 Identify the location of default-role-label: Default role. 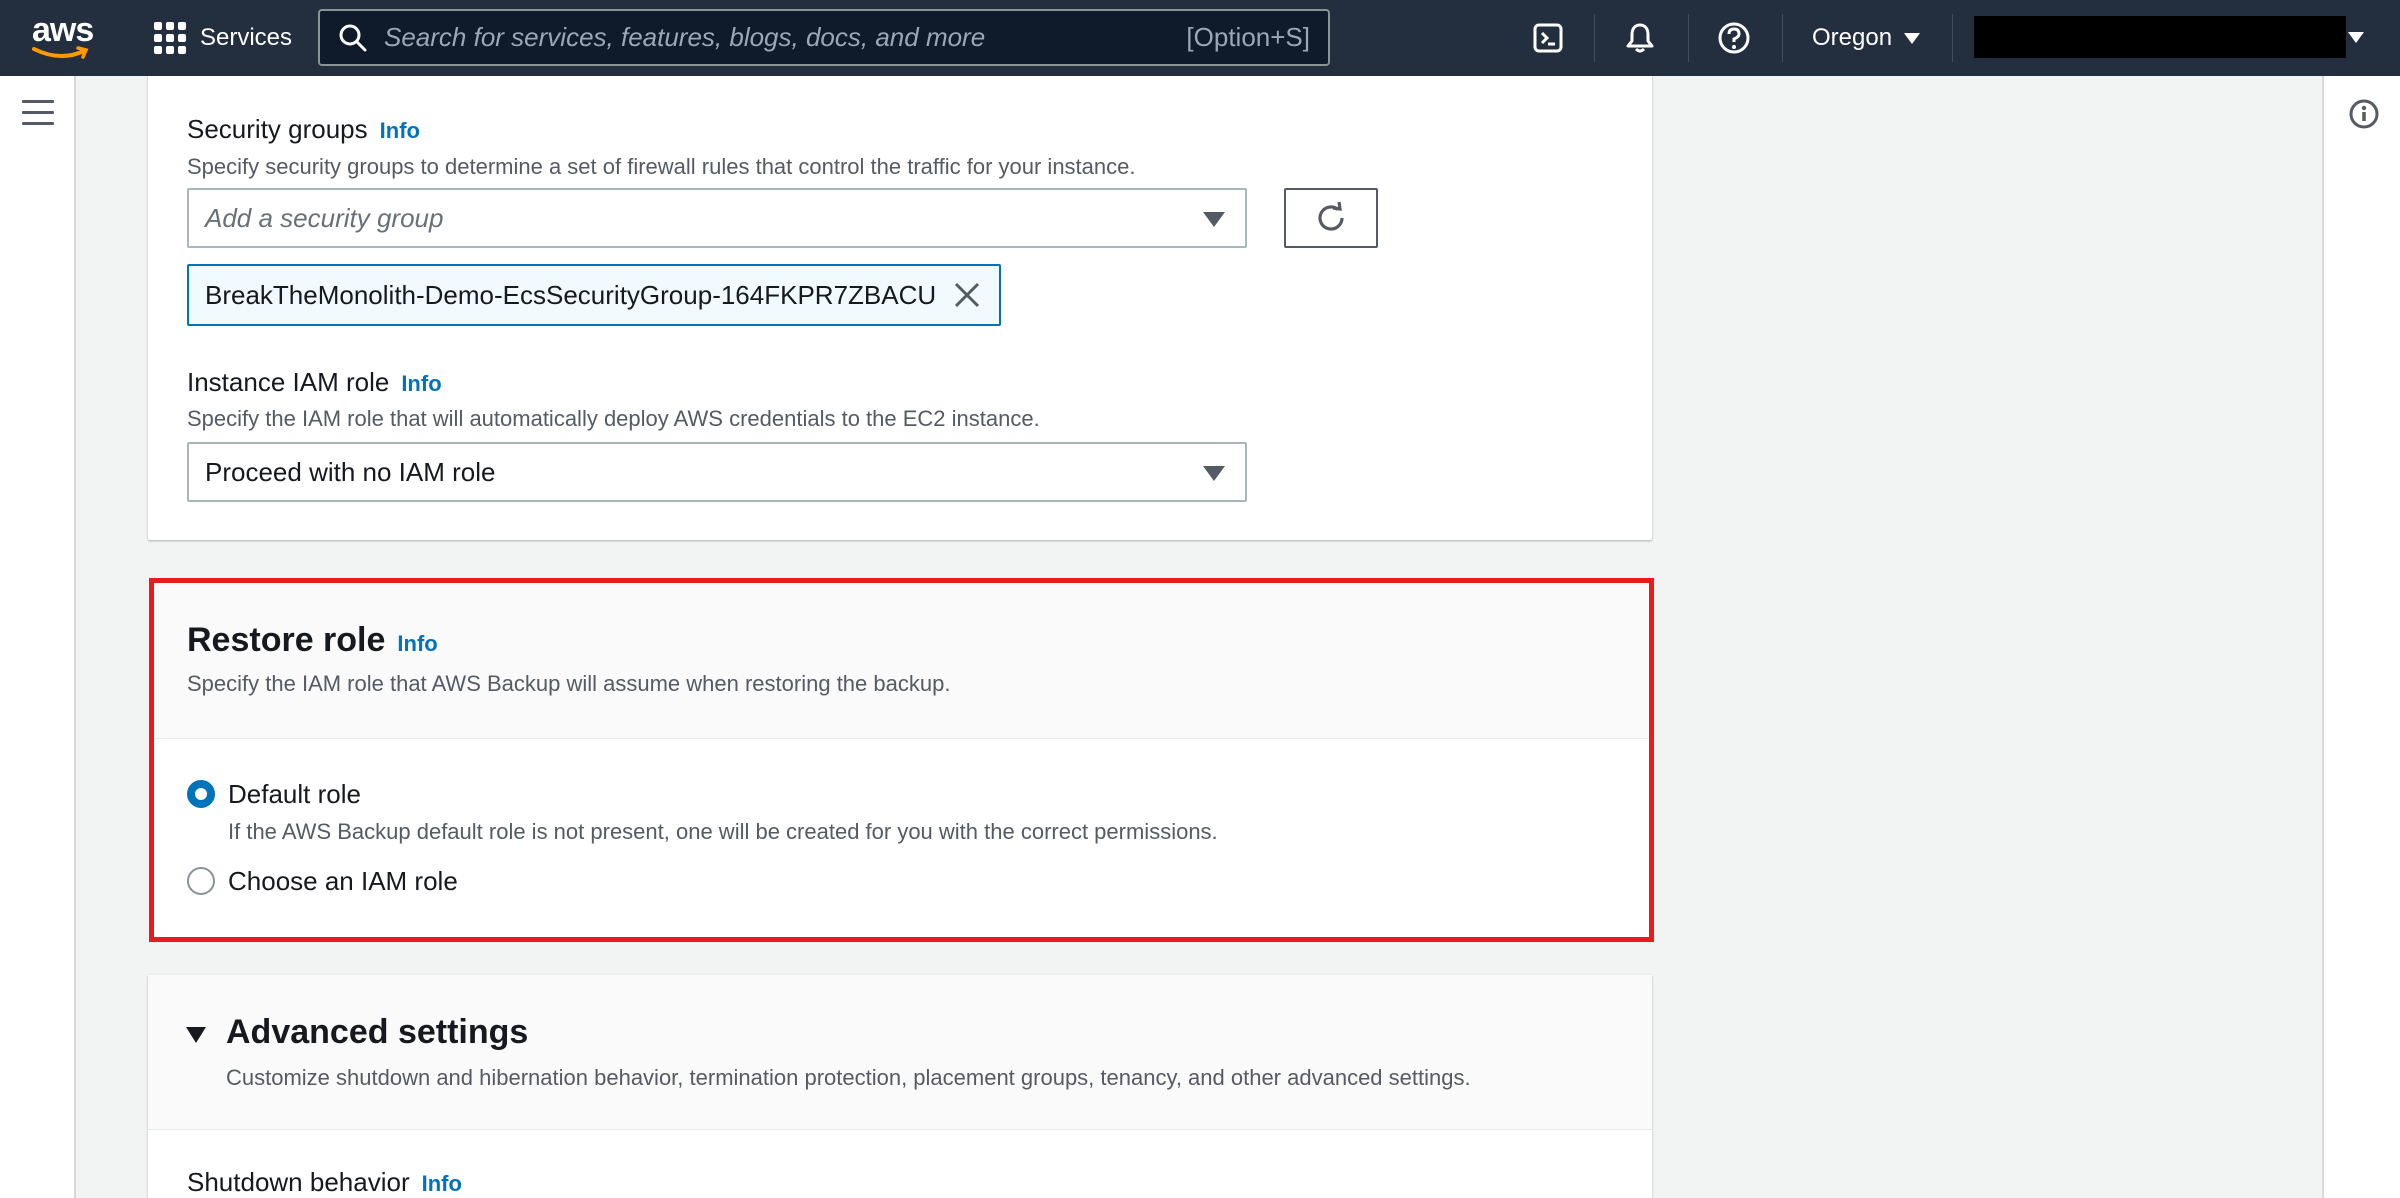
(294, 794).